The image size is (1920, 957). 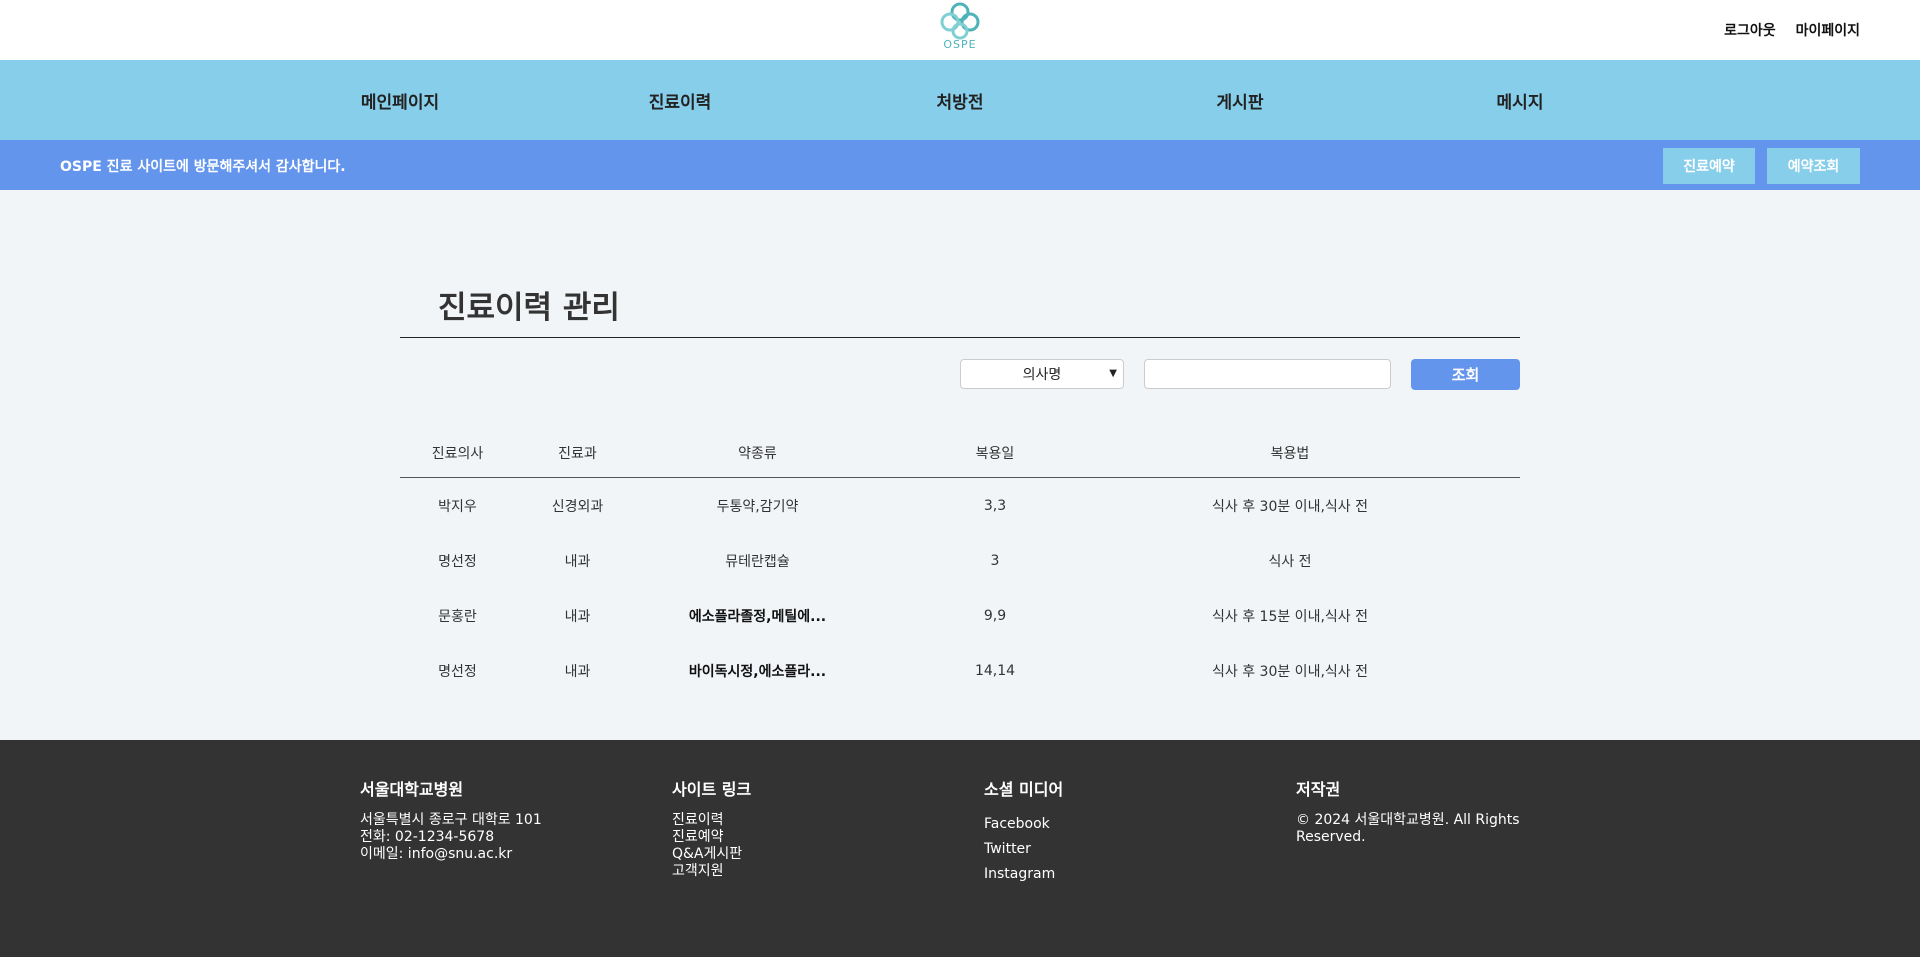 What do you see at coordinates (960, 453) in the screenshot?
I see `table-header: 진료의사 진료과 약종류 복용일 복용법` at bounding box center [960, 453].